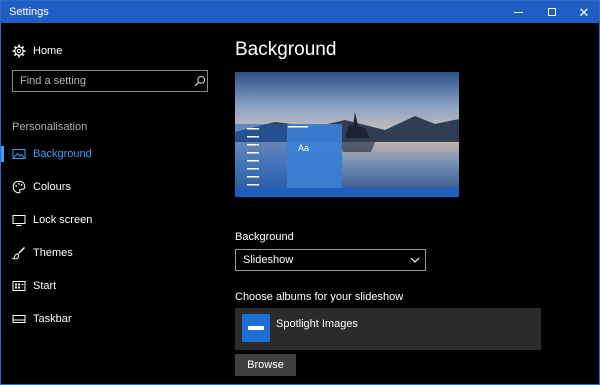  Describe the element at coordinates (19, 154) in the screenshot. I see `picture-icon` at that location.